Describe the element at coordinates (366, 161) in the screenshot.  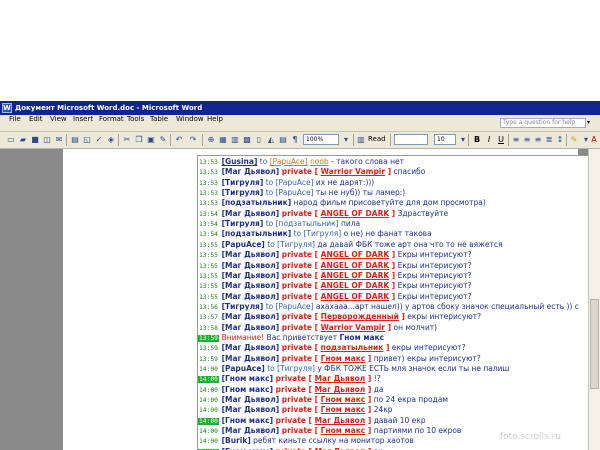
I see `chat-message: - такого слова нет` at that location.